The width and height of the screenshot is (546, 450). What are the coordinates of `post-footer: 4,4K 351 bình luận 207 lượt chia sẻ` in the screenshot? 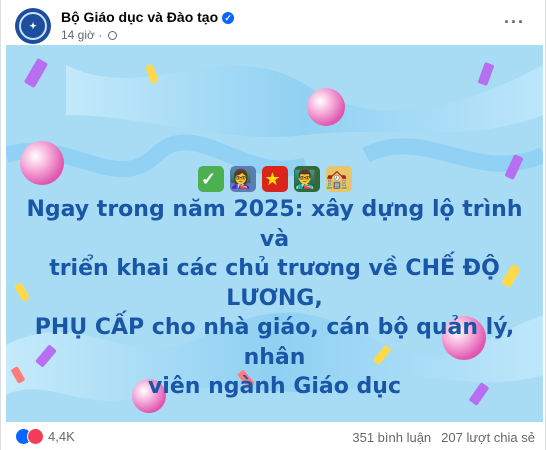 It's located at (275, 436).